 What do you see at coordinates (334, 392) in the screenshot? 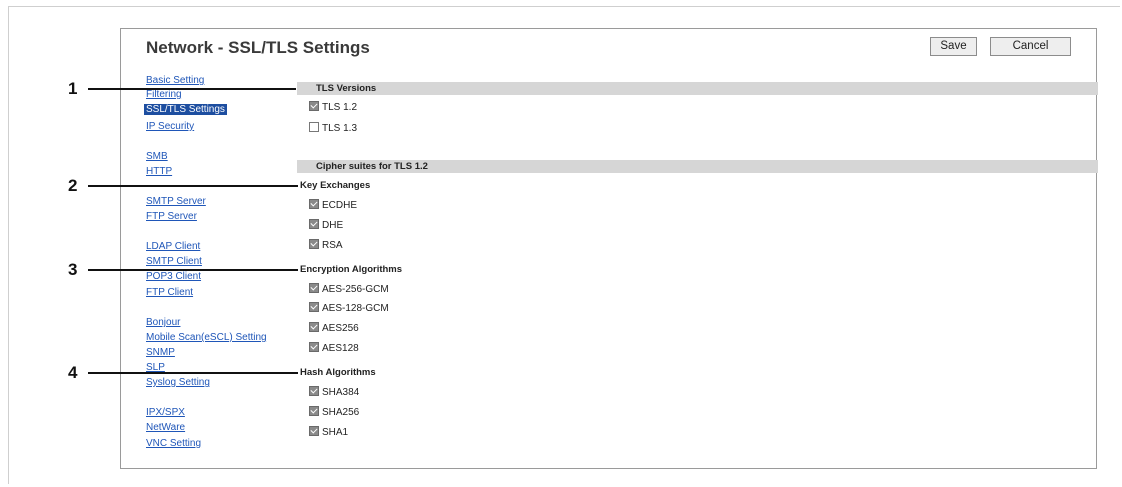
I see `sha384-checkbox: SHA384` at bounding box center [334, 392].